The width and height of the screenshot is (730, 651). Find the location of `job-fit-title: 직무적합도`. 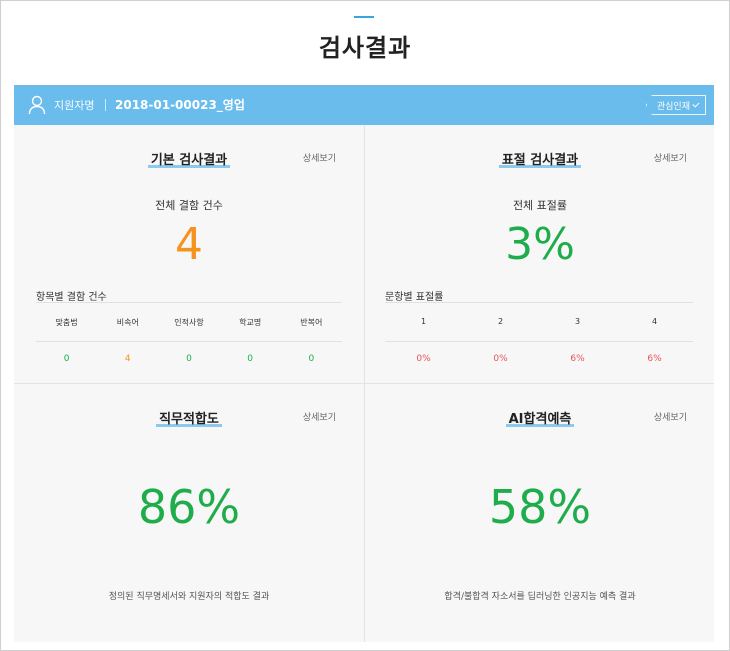

job-fit-title: 직무적합도 is located at coordinates (189, 417).